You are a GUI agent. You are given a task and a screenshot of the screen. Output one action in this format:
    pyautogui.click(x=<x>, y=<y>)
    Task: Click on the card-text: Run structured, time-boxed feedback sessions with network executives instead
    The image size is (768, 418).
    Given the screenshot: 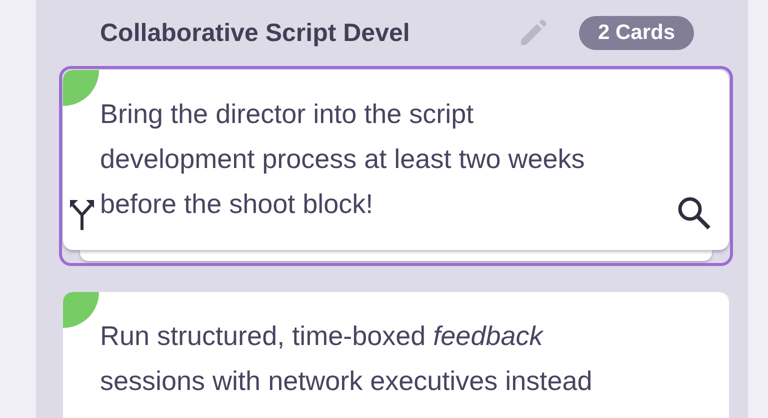 What is the action you would take?
    pyautogui.click(x=347, y=359)
    